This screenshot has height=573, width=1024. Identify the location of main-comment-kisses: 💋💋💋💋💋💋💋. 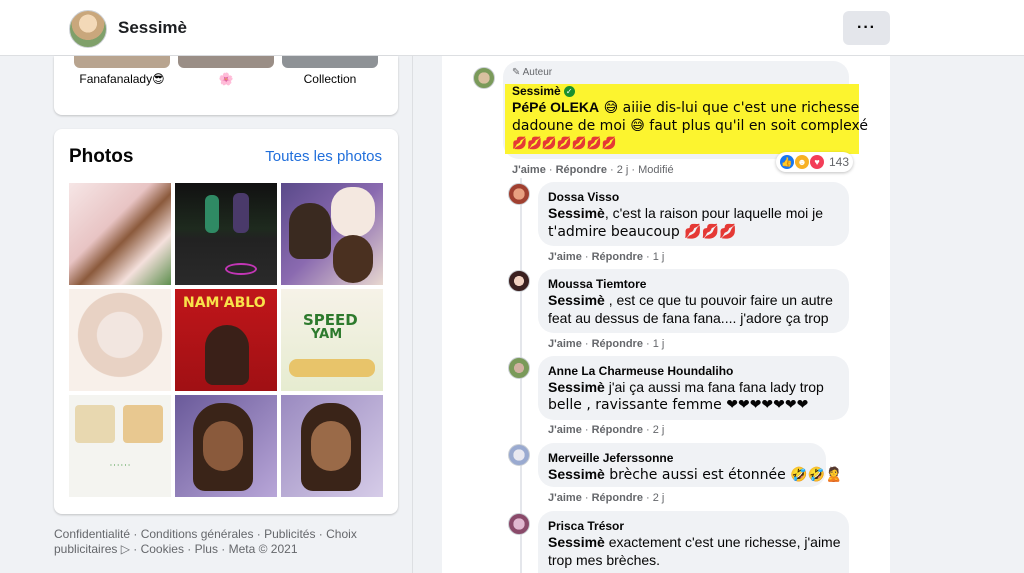
(564, 143).